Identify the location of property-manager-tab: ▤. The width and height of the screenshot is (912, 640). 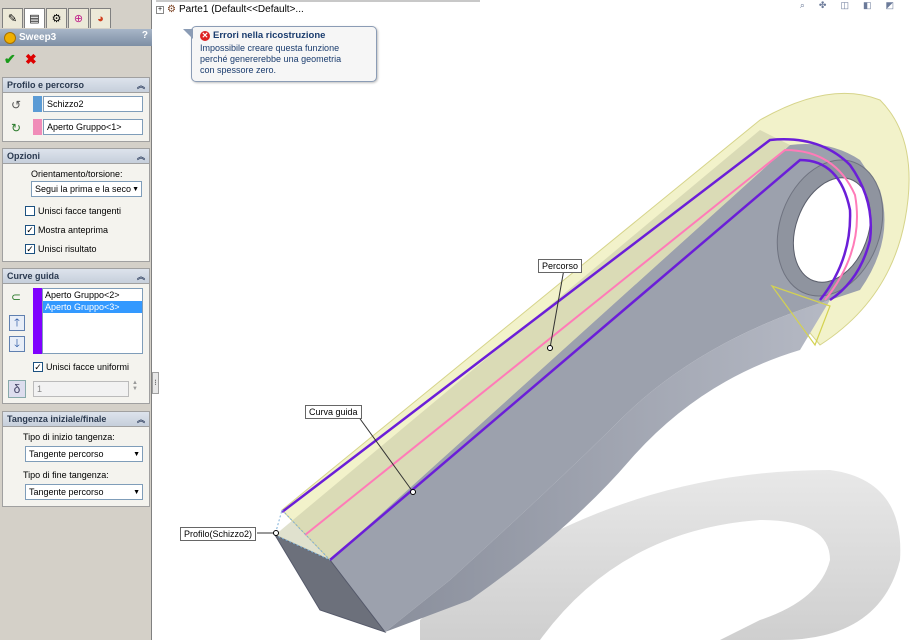
(34, 18).